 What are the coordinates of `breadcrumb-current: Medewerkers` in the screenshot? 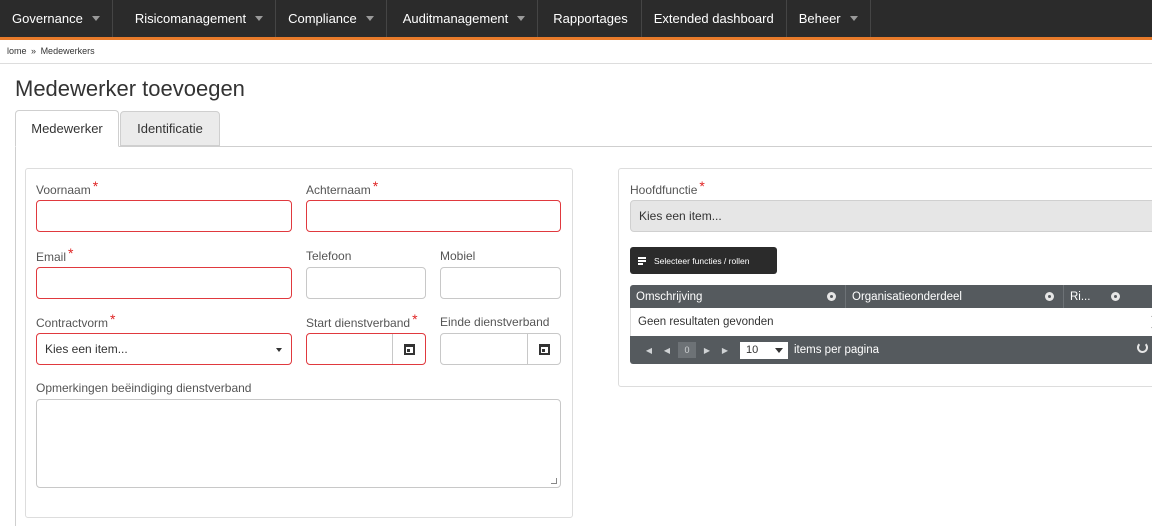 It's located at (67, 51).